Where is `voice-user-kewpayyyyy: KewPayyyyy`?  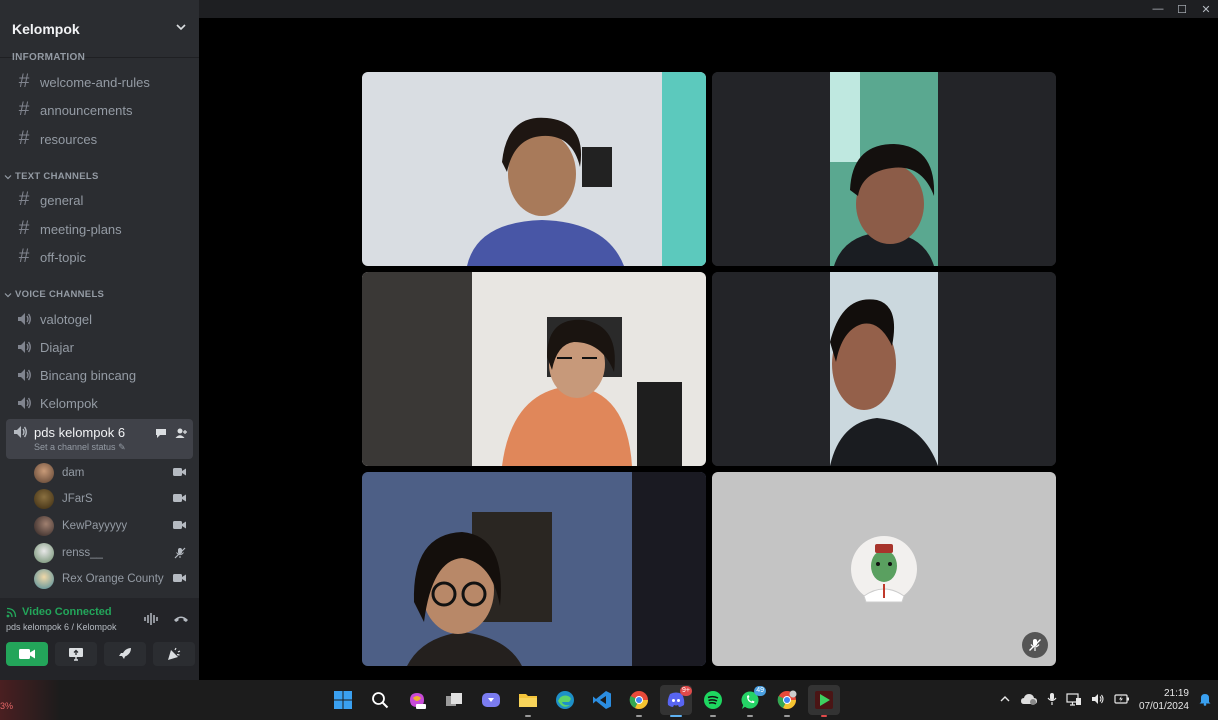 voice-user-kewpayyyyy: KewPayyyyy is located at coordinates (114, 526).